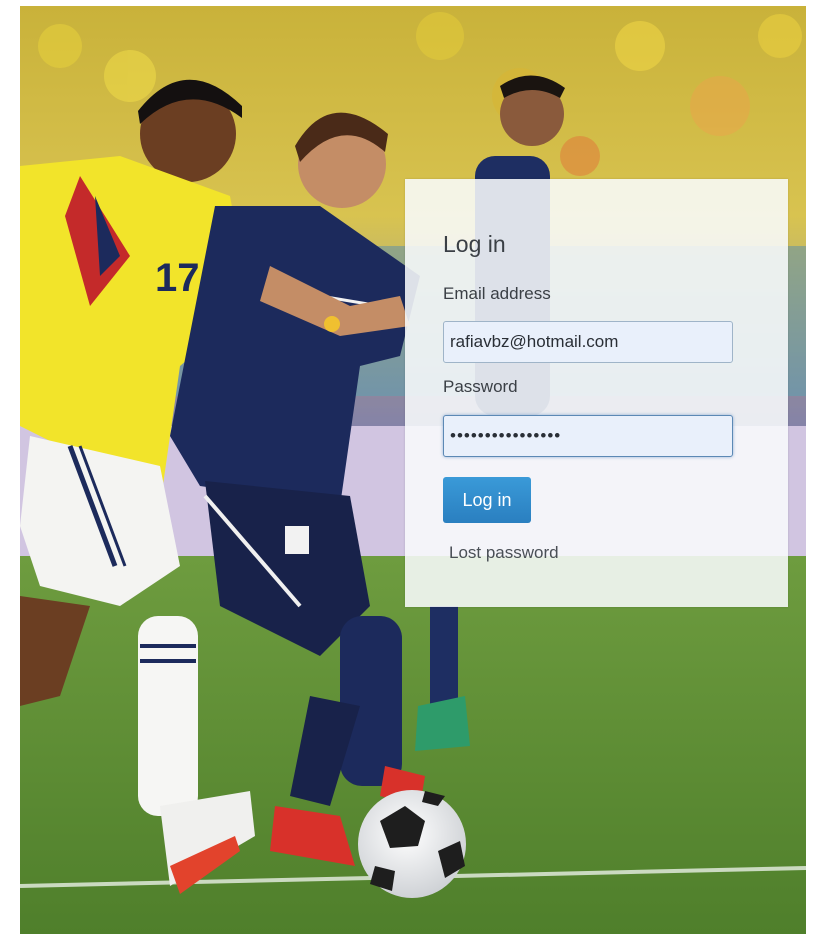 The width and height of the screenshot is (817, 941). I want to click on lost-password-link: Lost password, so click(504, 553).